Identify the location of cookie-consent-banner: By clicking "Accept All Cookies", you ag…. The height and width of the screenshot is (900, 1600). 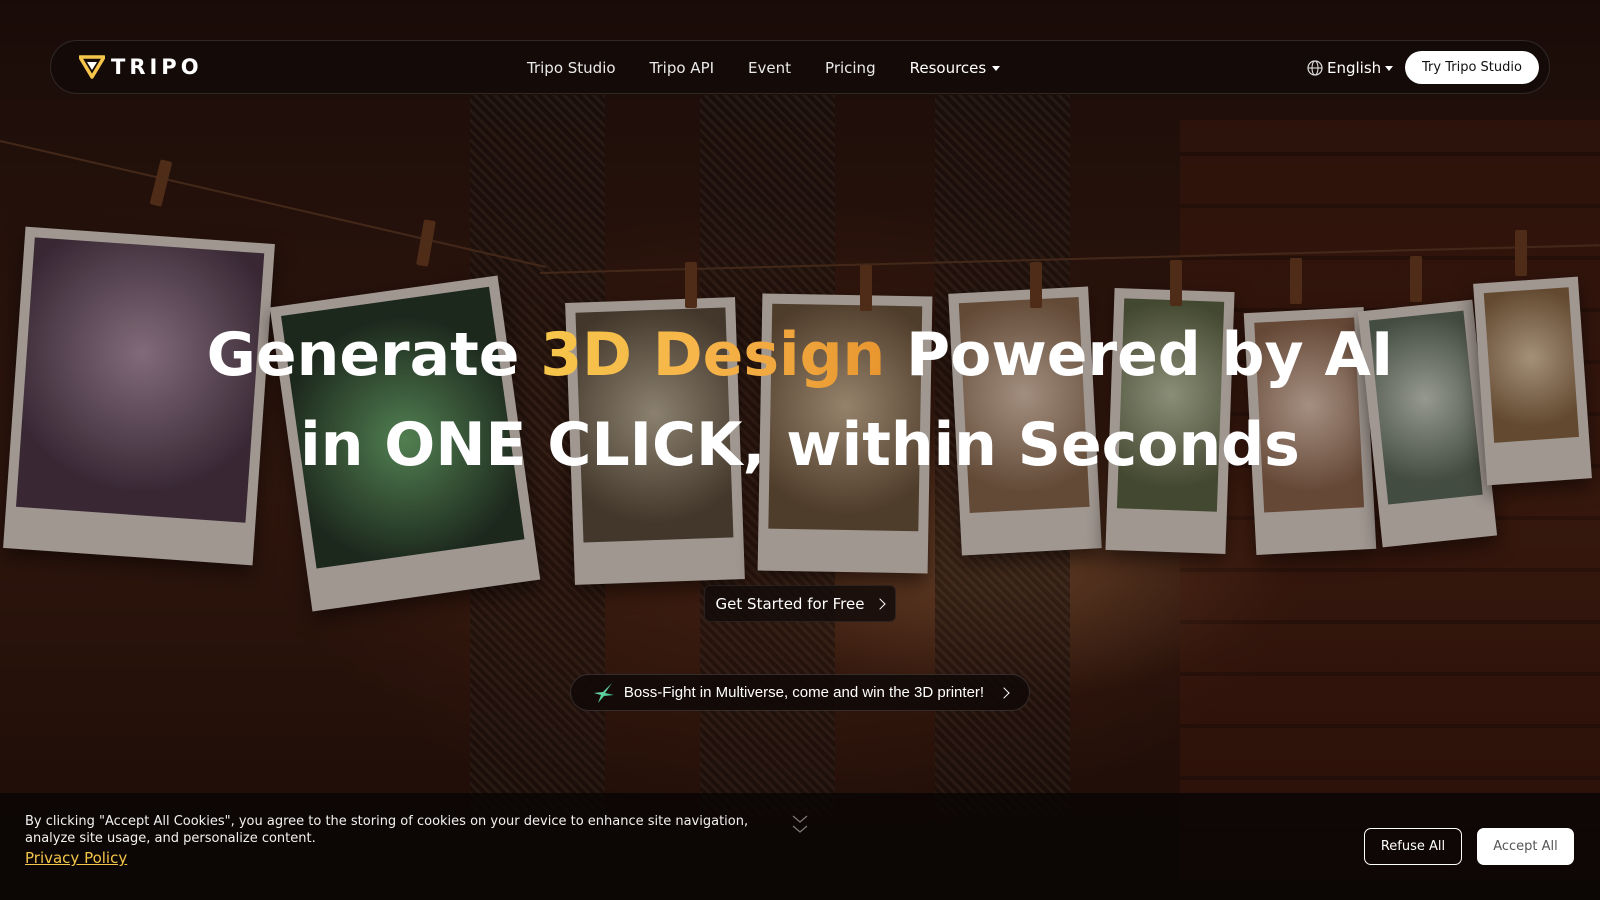
(800, 846).